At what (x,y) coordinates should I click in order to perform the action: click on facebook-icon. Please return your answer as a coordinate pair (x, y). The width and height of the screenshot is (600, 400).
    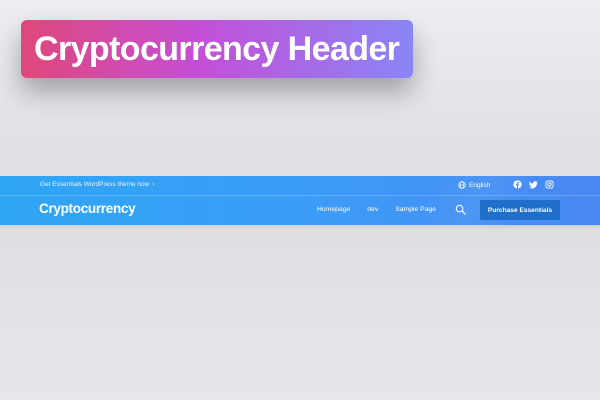
    Looking at the image, I should click on (517, 184).